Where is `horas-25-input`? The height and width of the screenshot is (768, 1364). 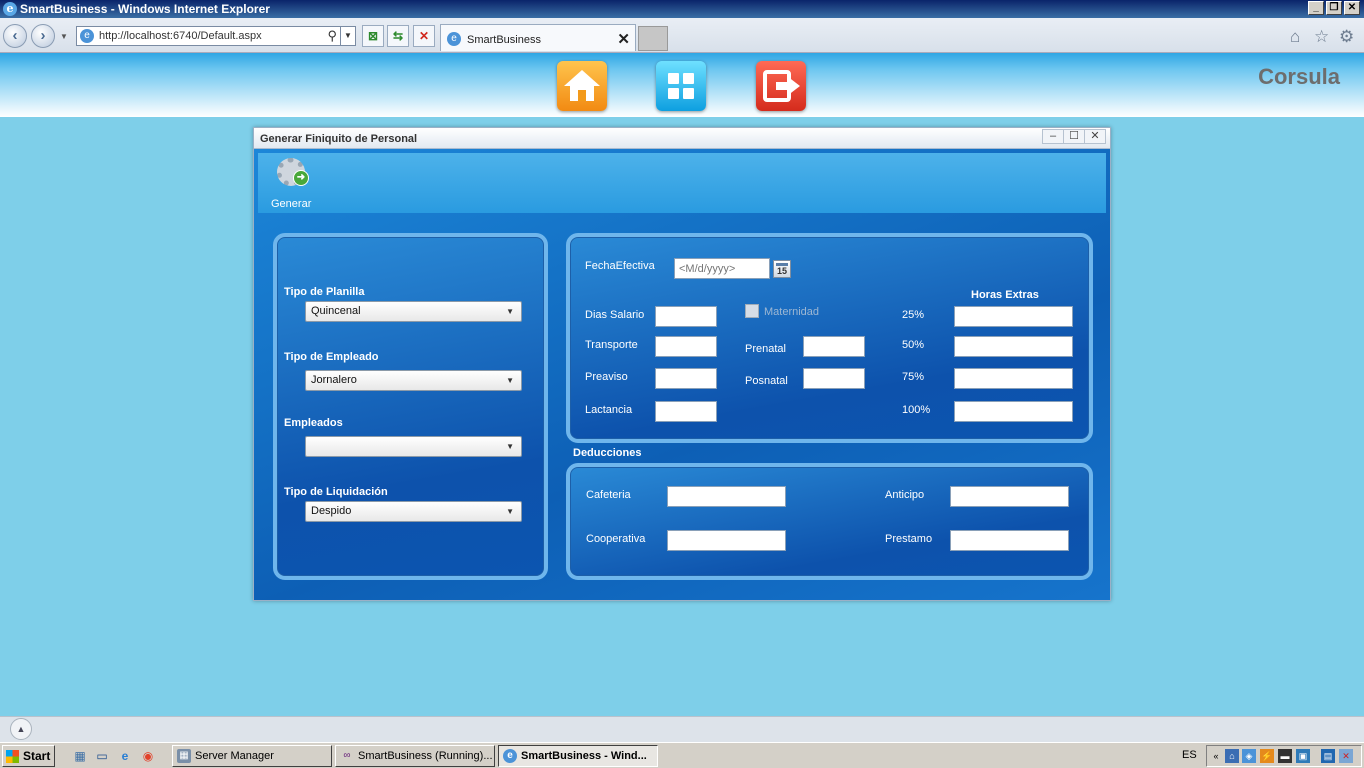 horas-25-input is located at coordinates (1013, 316).